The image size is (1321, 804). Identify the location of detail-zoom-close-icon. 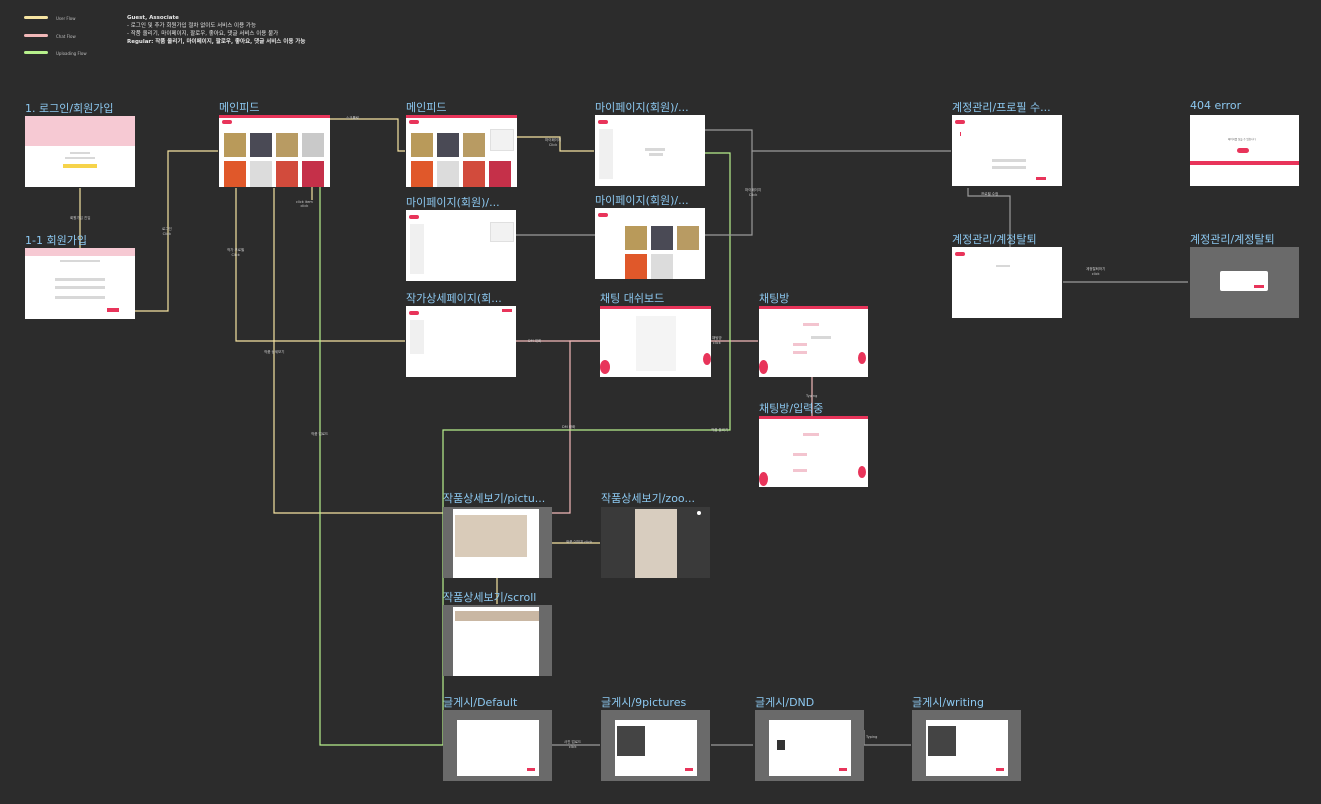
(699, 513).